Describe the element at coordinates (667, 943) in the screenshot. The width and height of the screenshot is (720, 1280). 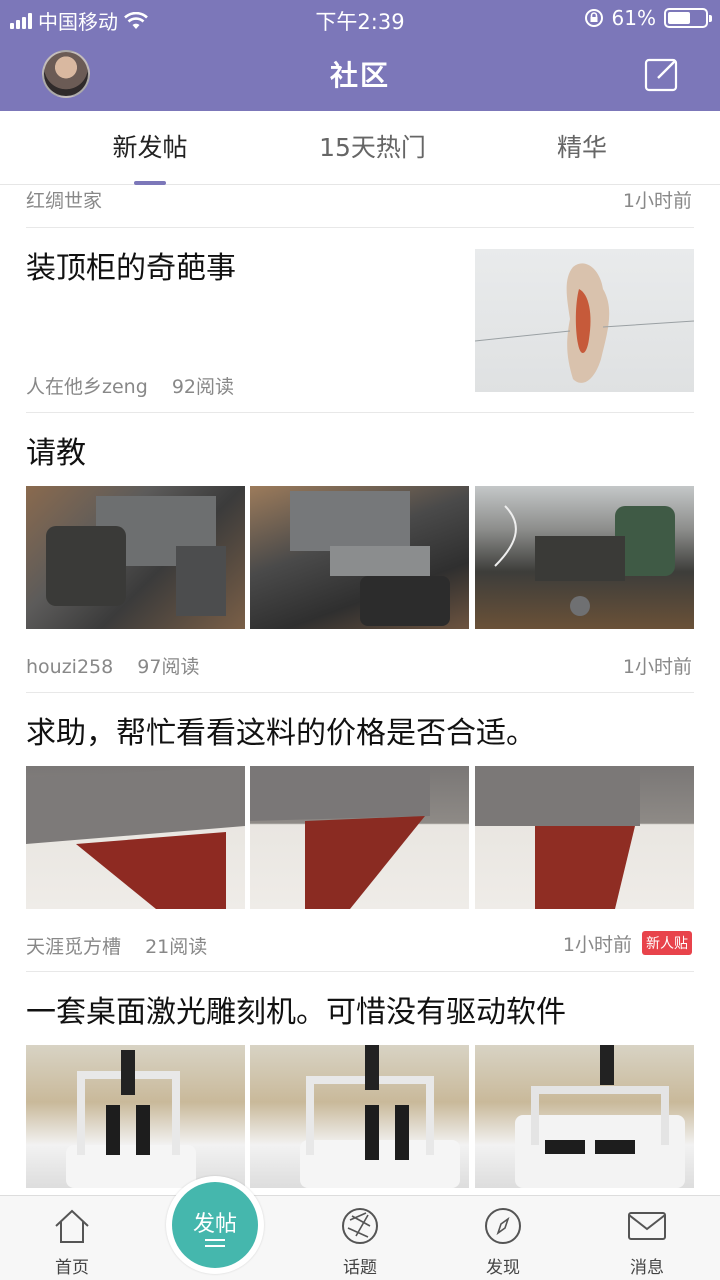
I see `new-user-badge: 新人贴` at that location.